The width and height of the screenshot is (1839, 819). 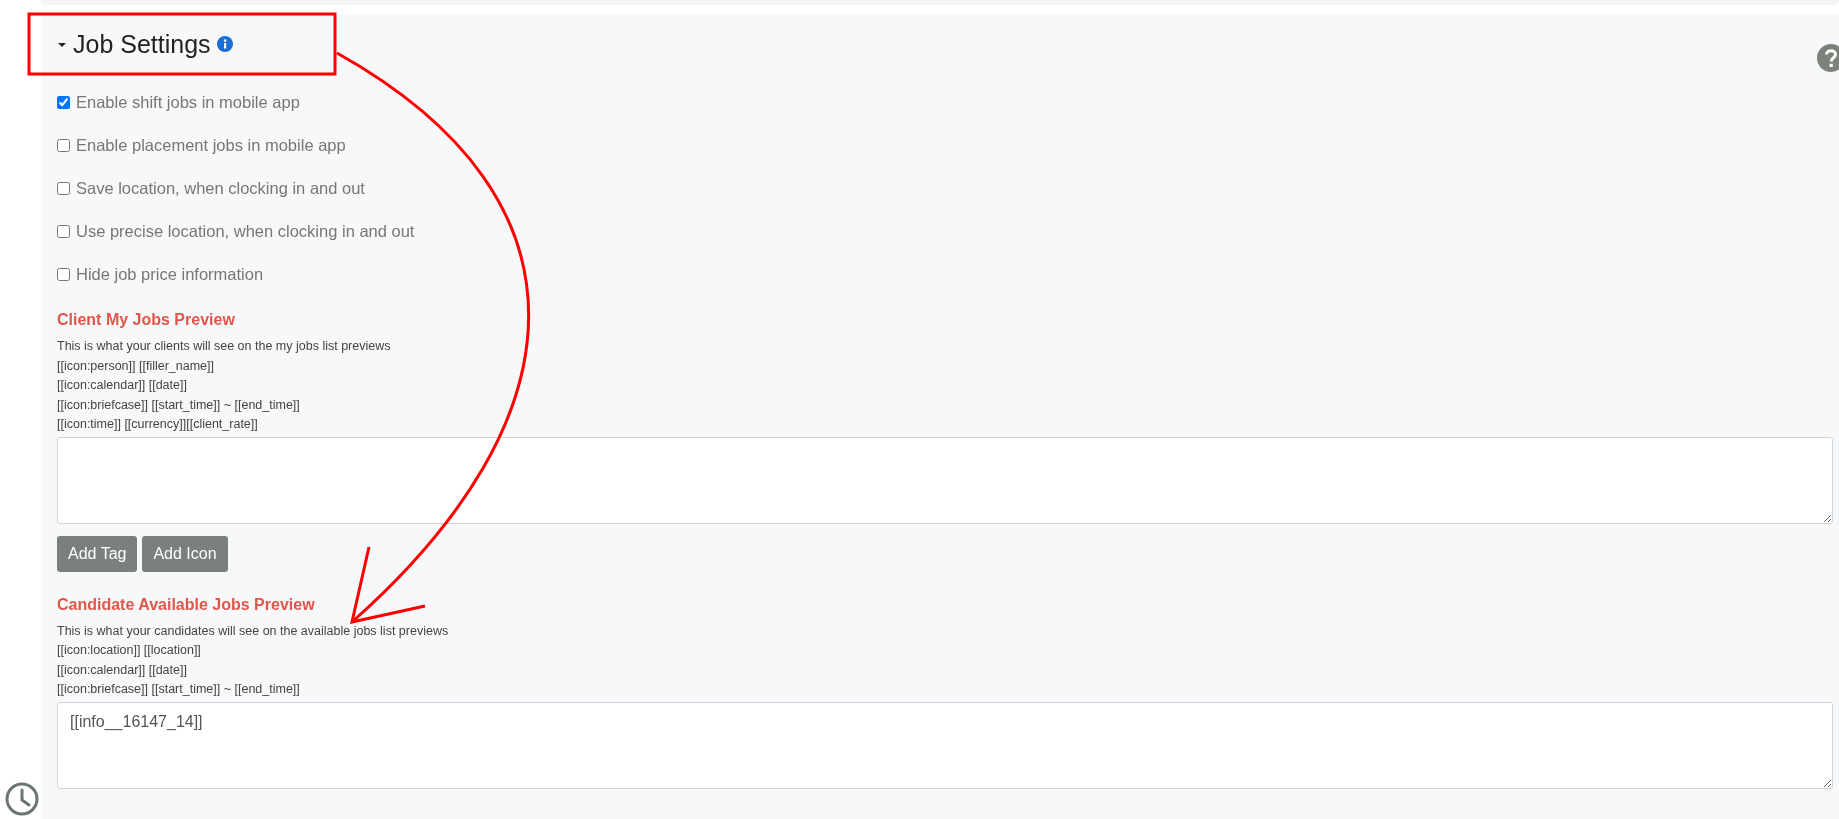 What do you see at coordinates (136, 366) in the screenshot?
I see `template-line: [[icon:person]] [[filler_name]]` at bounding box center [136, 366].